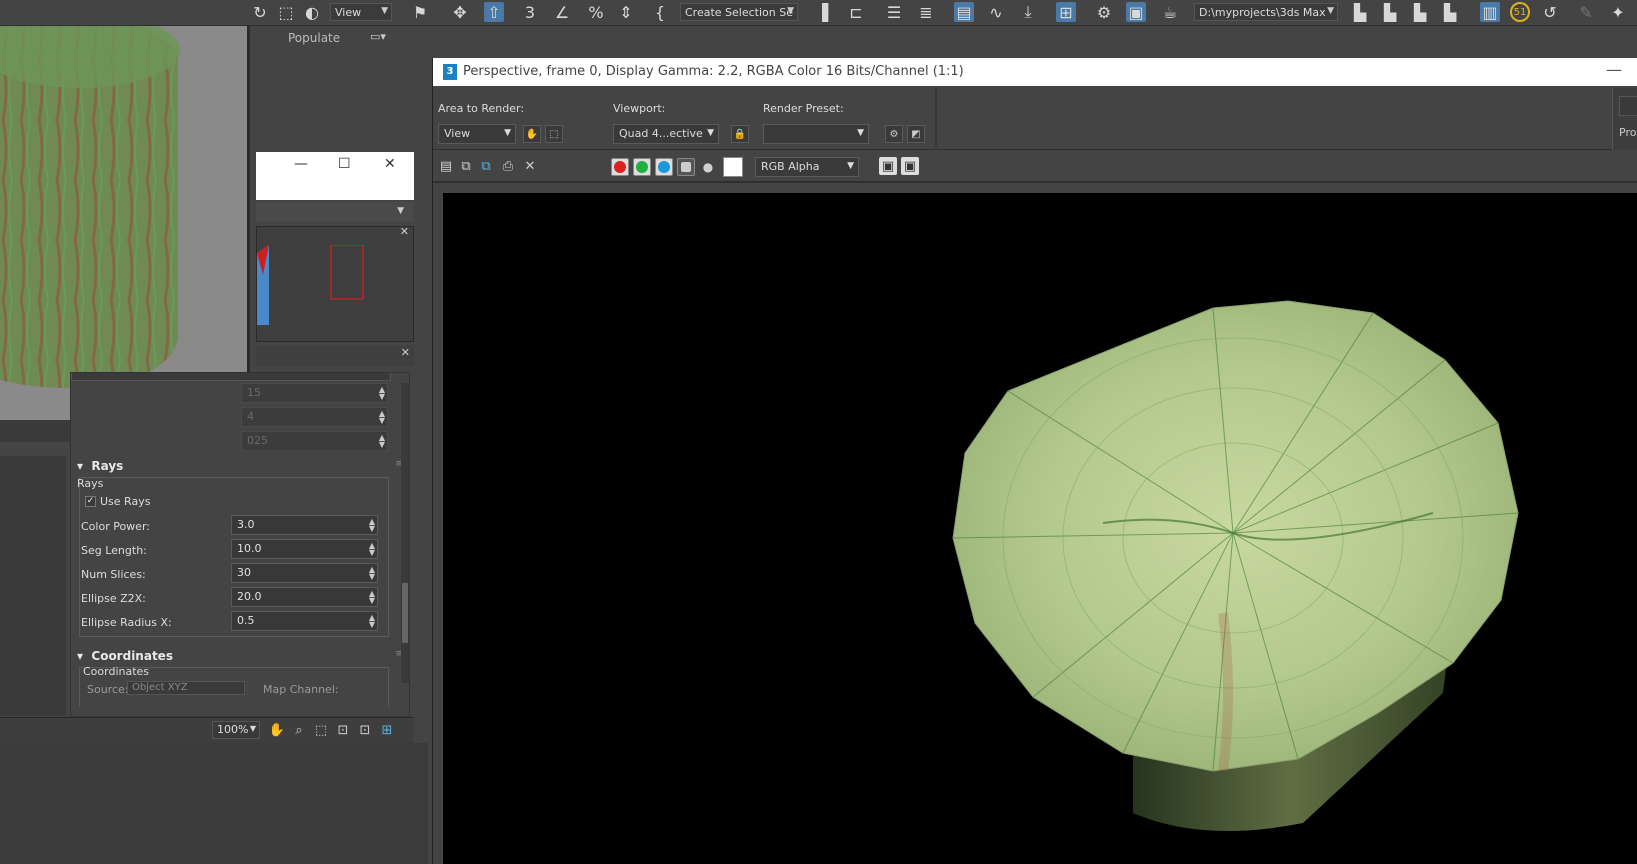  What do you see at coordinates (1170, 12) in the screenshot?
I see `render-teapot-icon: ☕` at bounding box center [1170, 12].